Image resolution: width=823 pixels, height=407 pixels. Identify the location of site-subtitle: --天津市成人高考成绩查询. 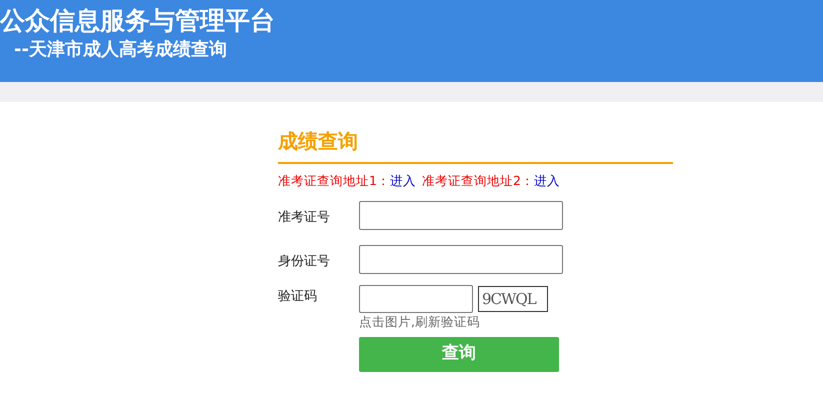
(120, 50).